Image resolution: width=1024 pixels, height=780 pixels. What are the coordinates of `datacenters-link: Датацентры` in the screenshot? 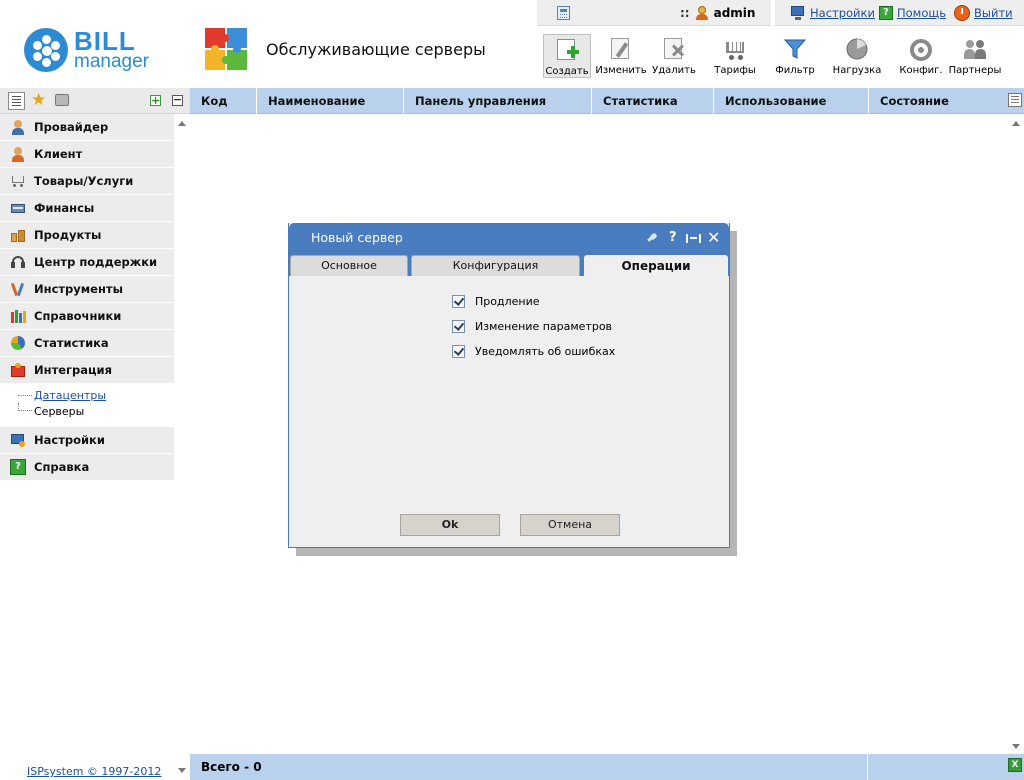 It's located at (70, 395).